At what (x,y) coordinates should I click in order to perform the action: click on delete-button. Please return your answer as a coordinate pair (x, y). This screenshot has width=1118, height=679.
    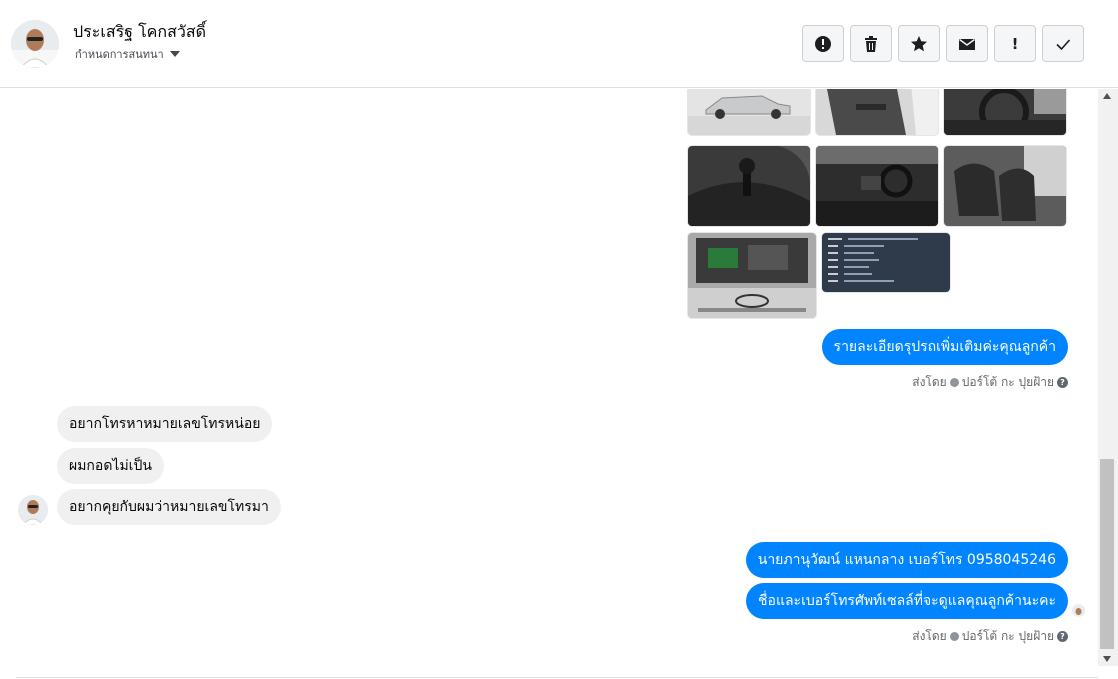
    Looking at the image, I should click on (871, 43).